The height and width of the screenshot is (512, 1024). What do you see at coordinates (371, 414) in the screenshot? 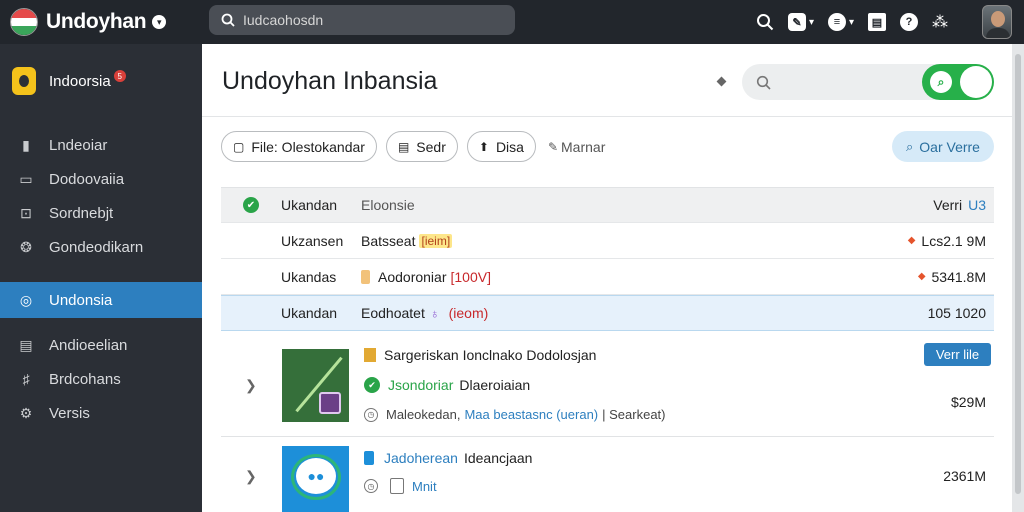
I see `clock-icon: ◷` at bounding box center [371, 414].